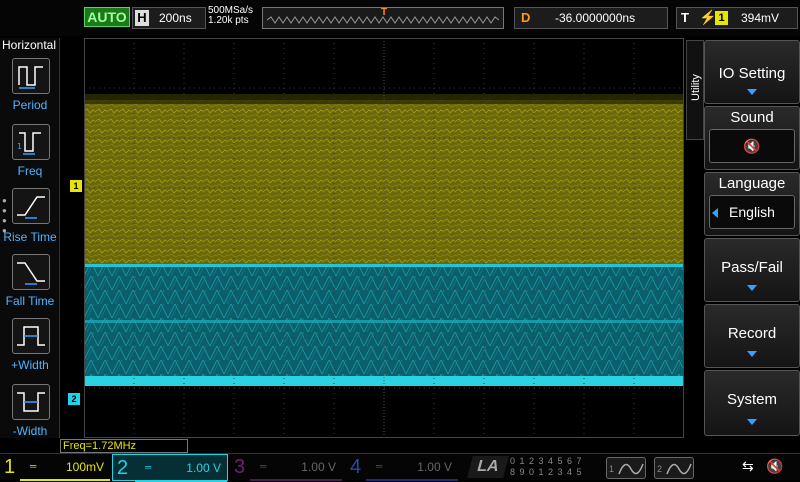 Image resolution: width=800 pixels, height=482 pixels. I want to click on neg-width-measure-button, so click(31, 402).